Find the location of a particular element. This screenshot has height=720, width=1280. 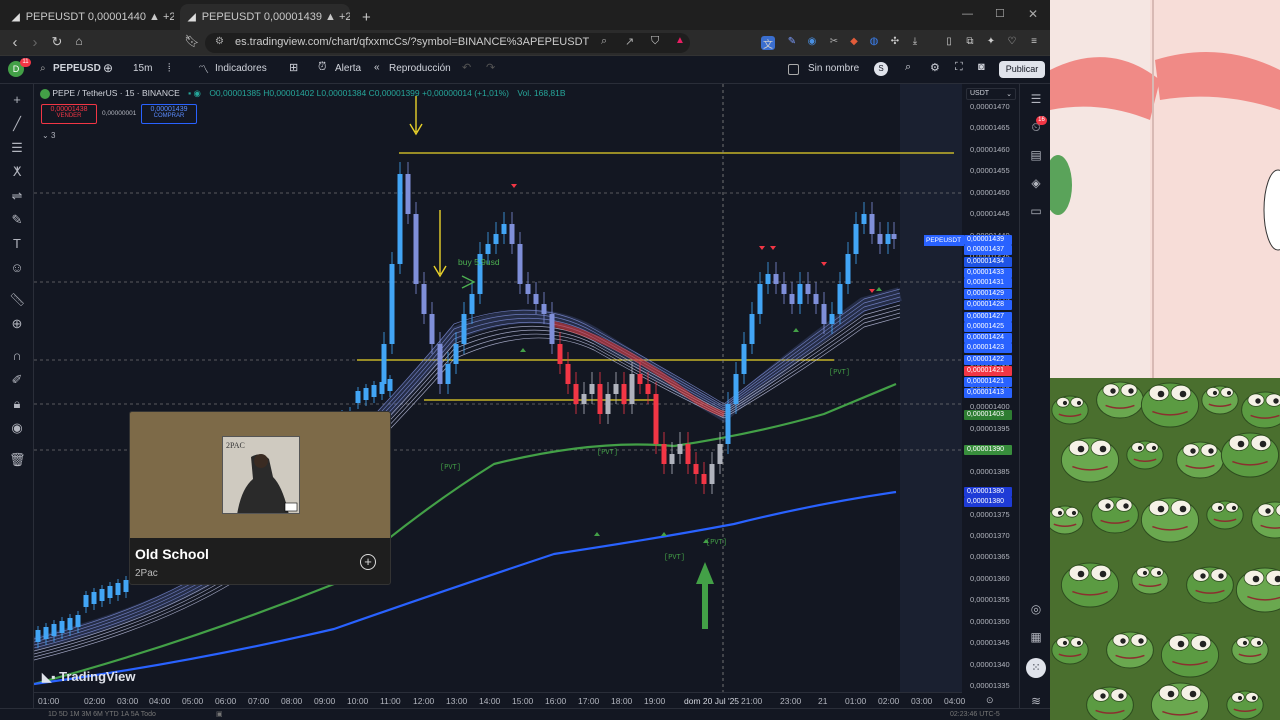

site-info-icon: ⚙ is located at coordinates (219, 41).